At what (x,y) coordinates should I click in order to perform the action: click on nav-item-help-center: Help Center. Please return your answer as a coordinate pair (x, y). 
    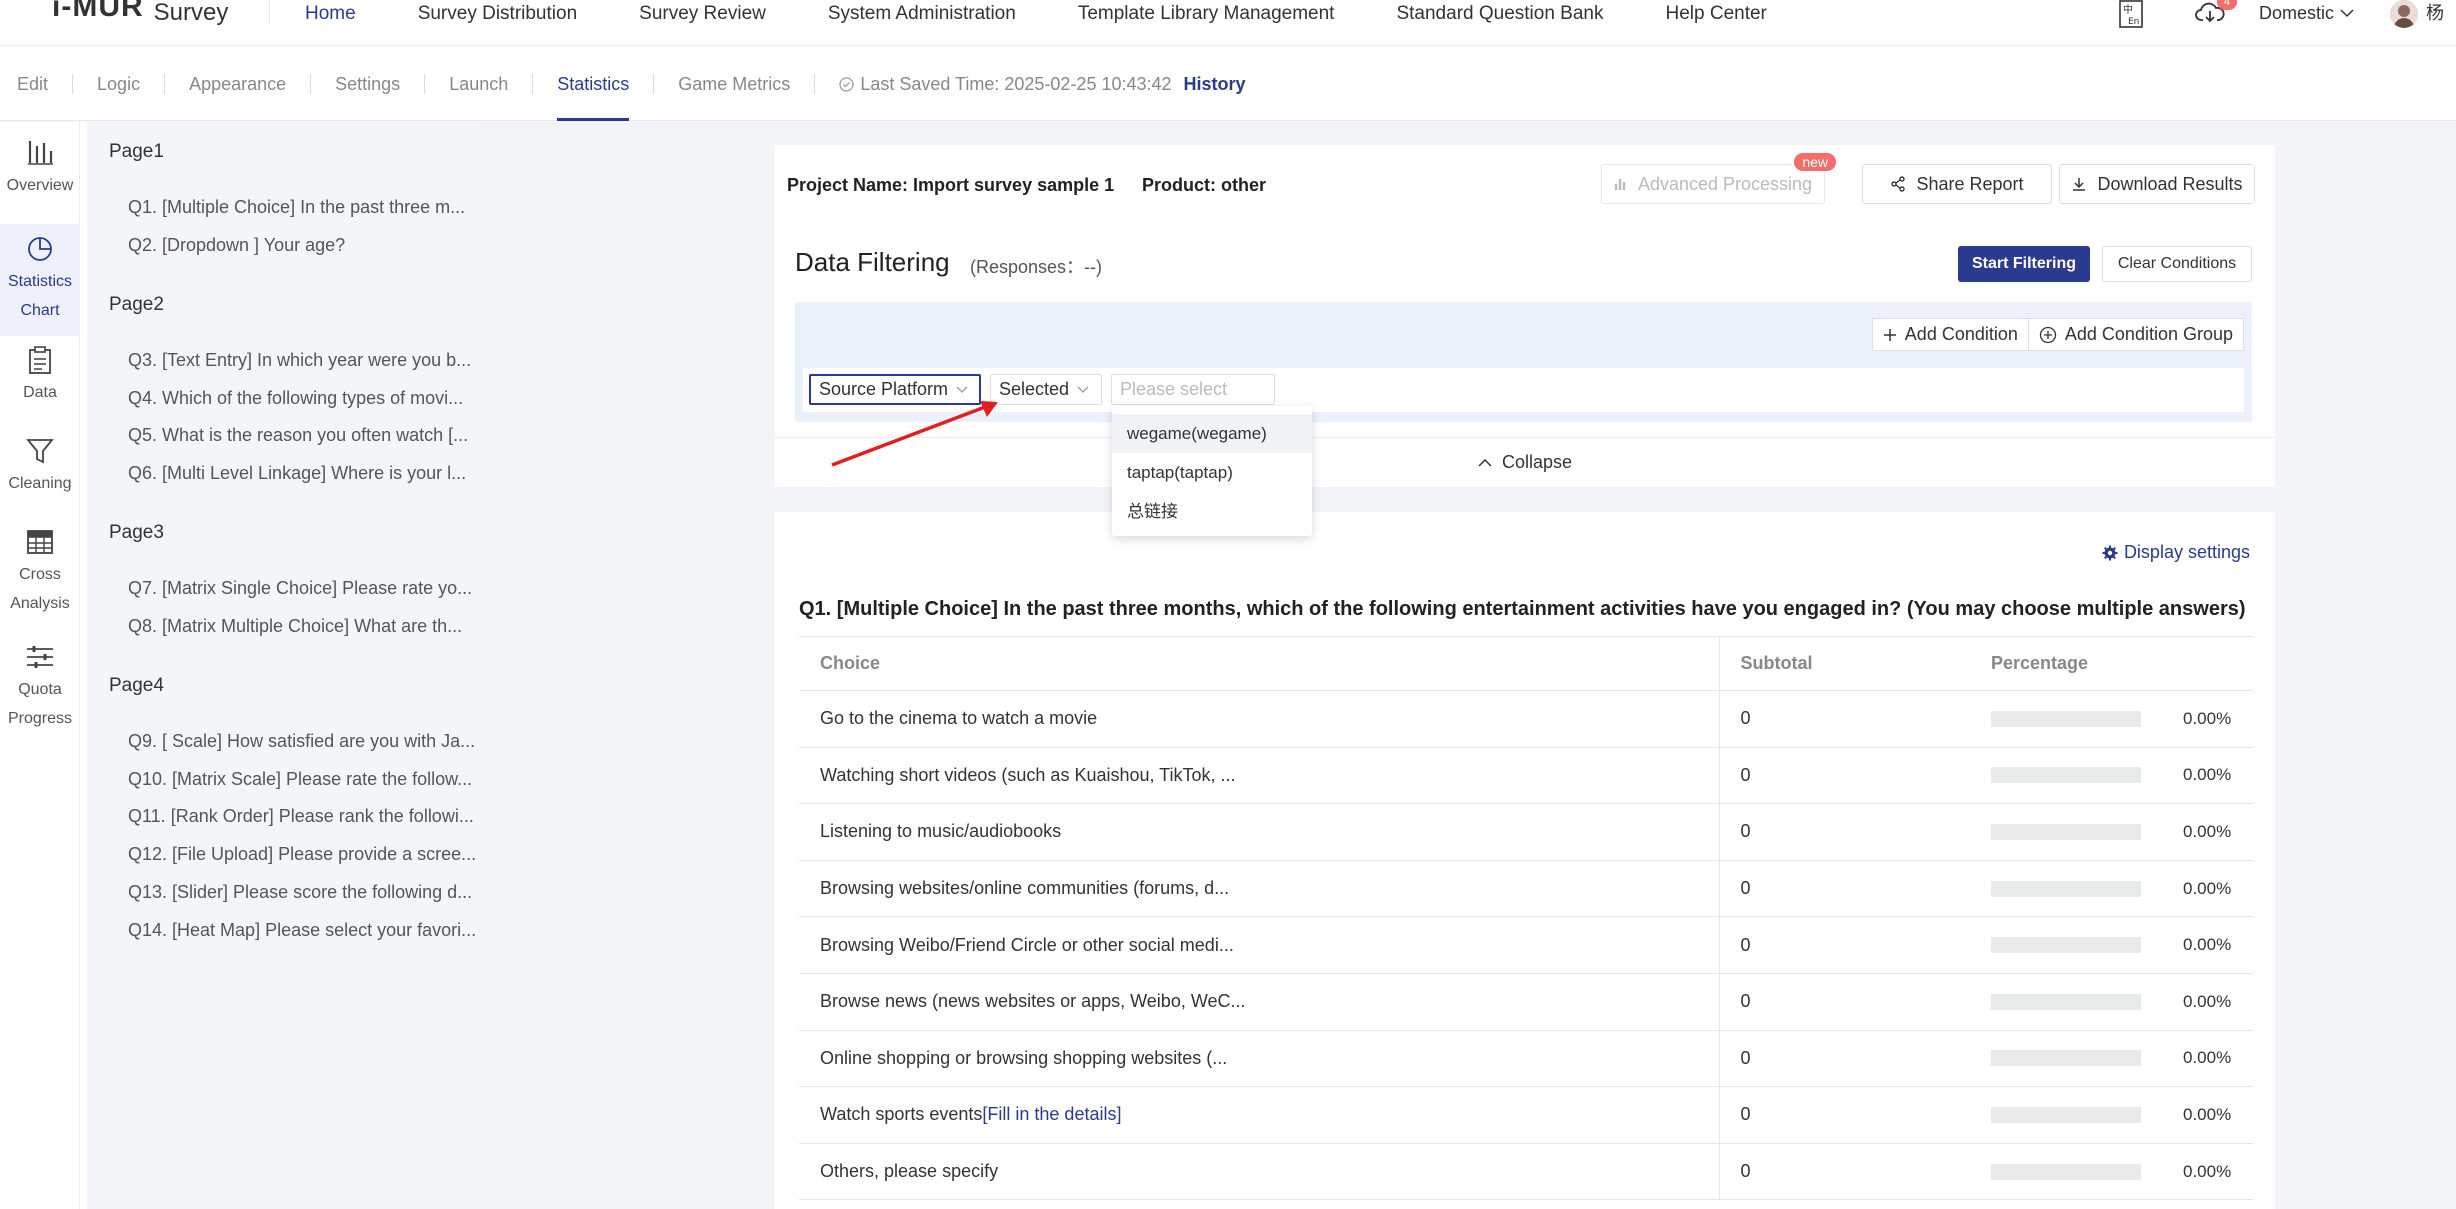
    Looking at the image, I should click on (1716, 14).